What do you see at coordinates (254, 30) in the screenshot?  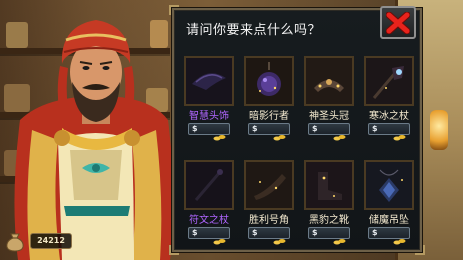 I see `shop-title: 请问你要来点什么吗？` at bounding box center [254, 30].